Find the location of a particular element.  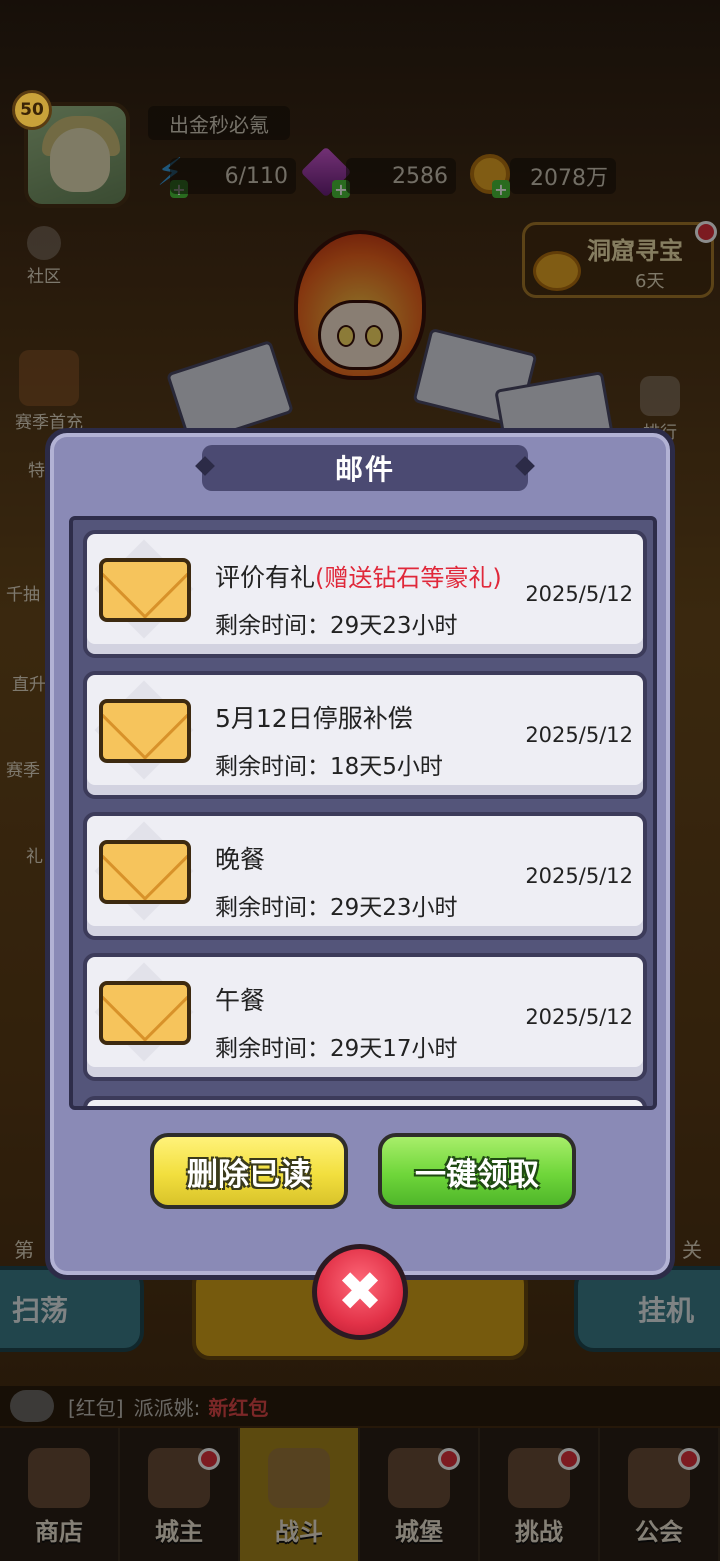

dialog-header: 邮件 is located at coordinates (365, 468).